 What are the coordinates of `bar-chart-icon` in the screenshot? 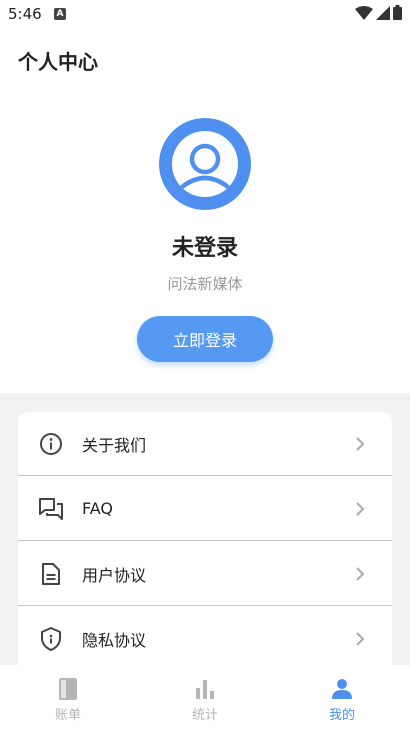 It's located at (205, 689).